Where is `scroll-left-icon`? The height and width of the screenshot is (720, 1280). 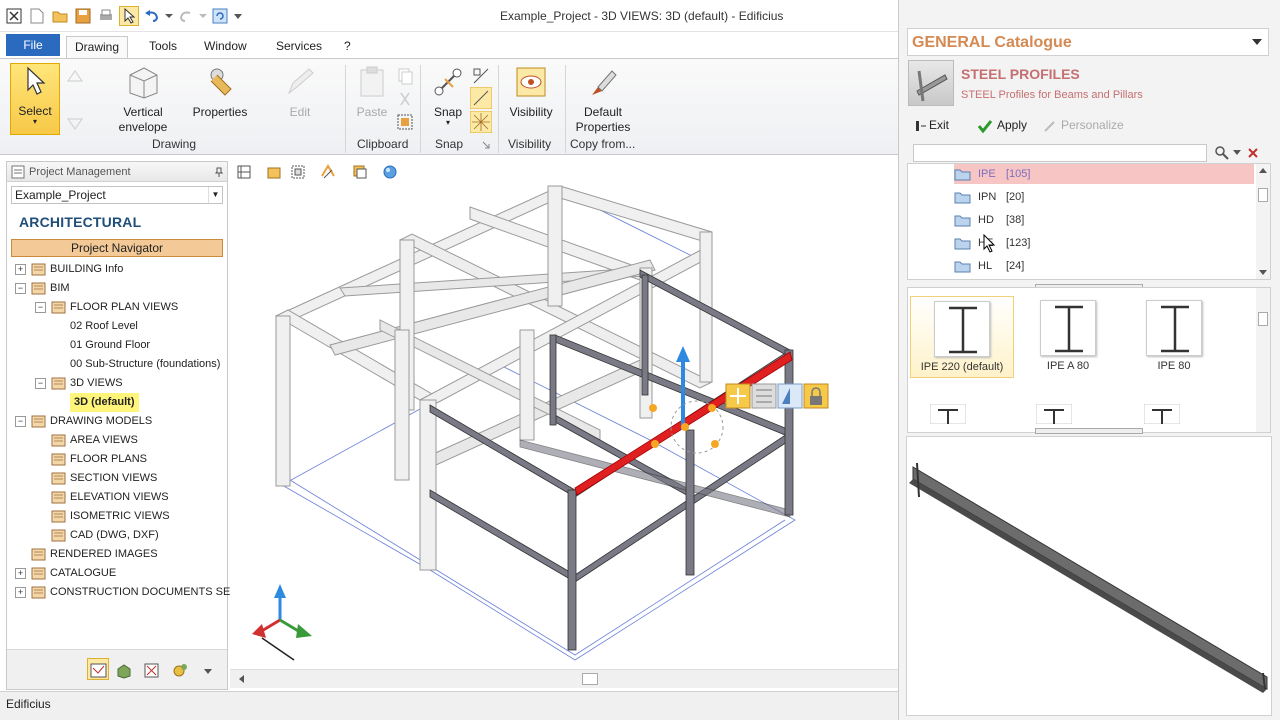 scroll-left-icon is located at coordinates (242, 679).